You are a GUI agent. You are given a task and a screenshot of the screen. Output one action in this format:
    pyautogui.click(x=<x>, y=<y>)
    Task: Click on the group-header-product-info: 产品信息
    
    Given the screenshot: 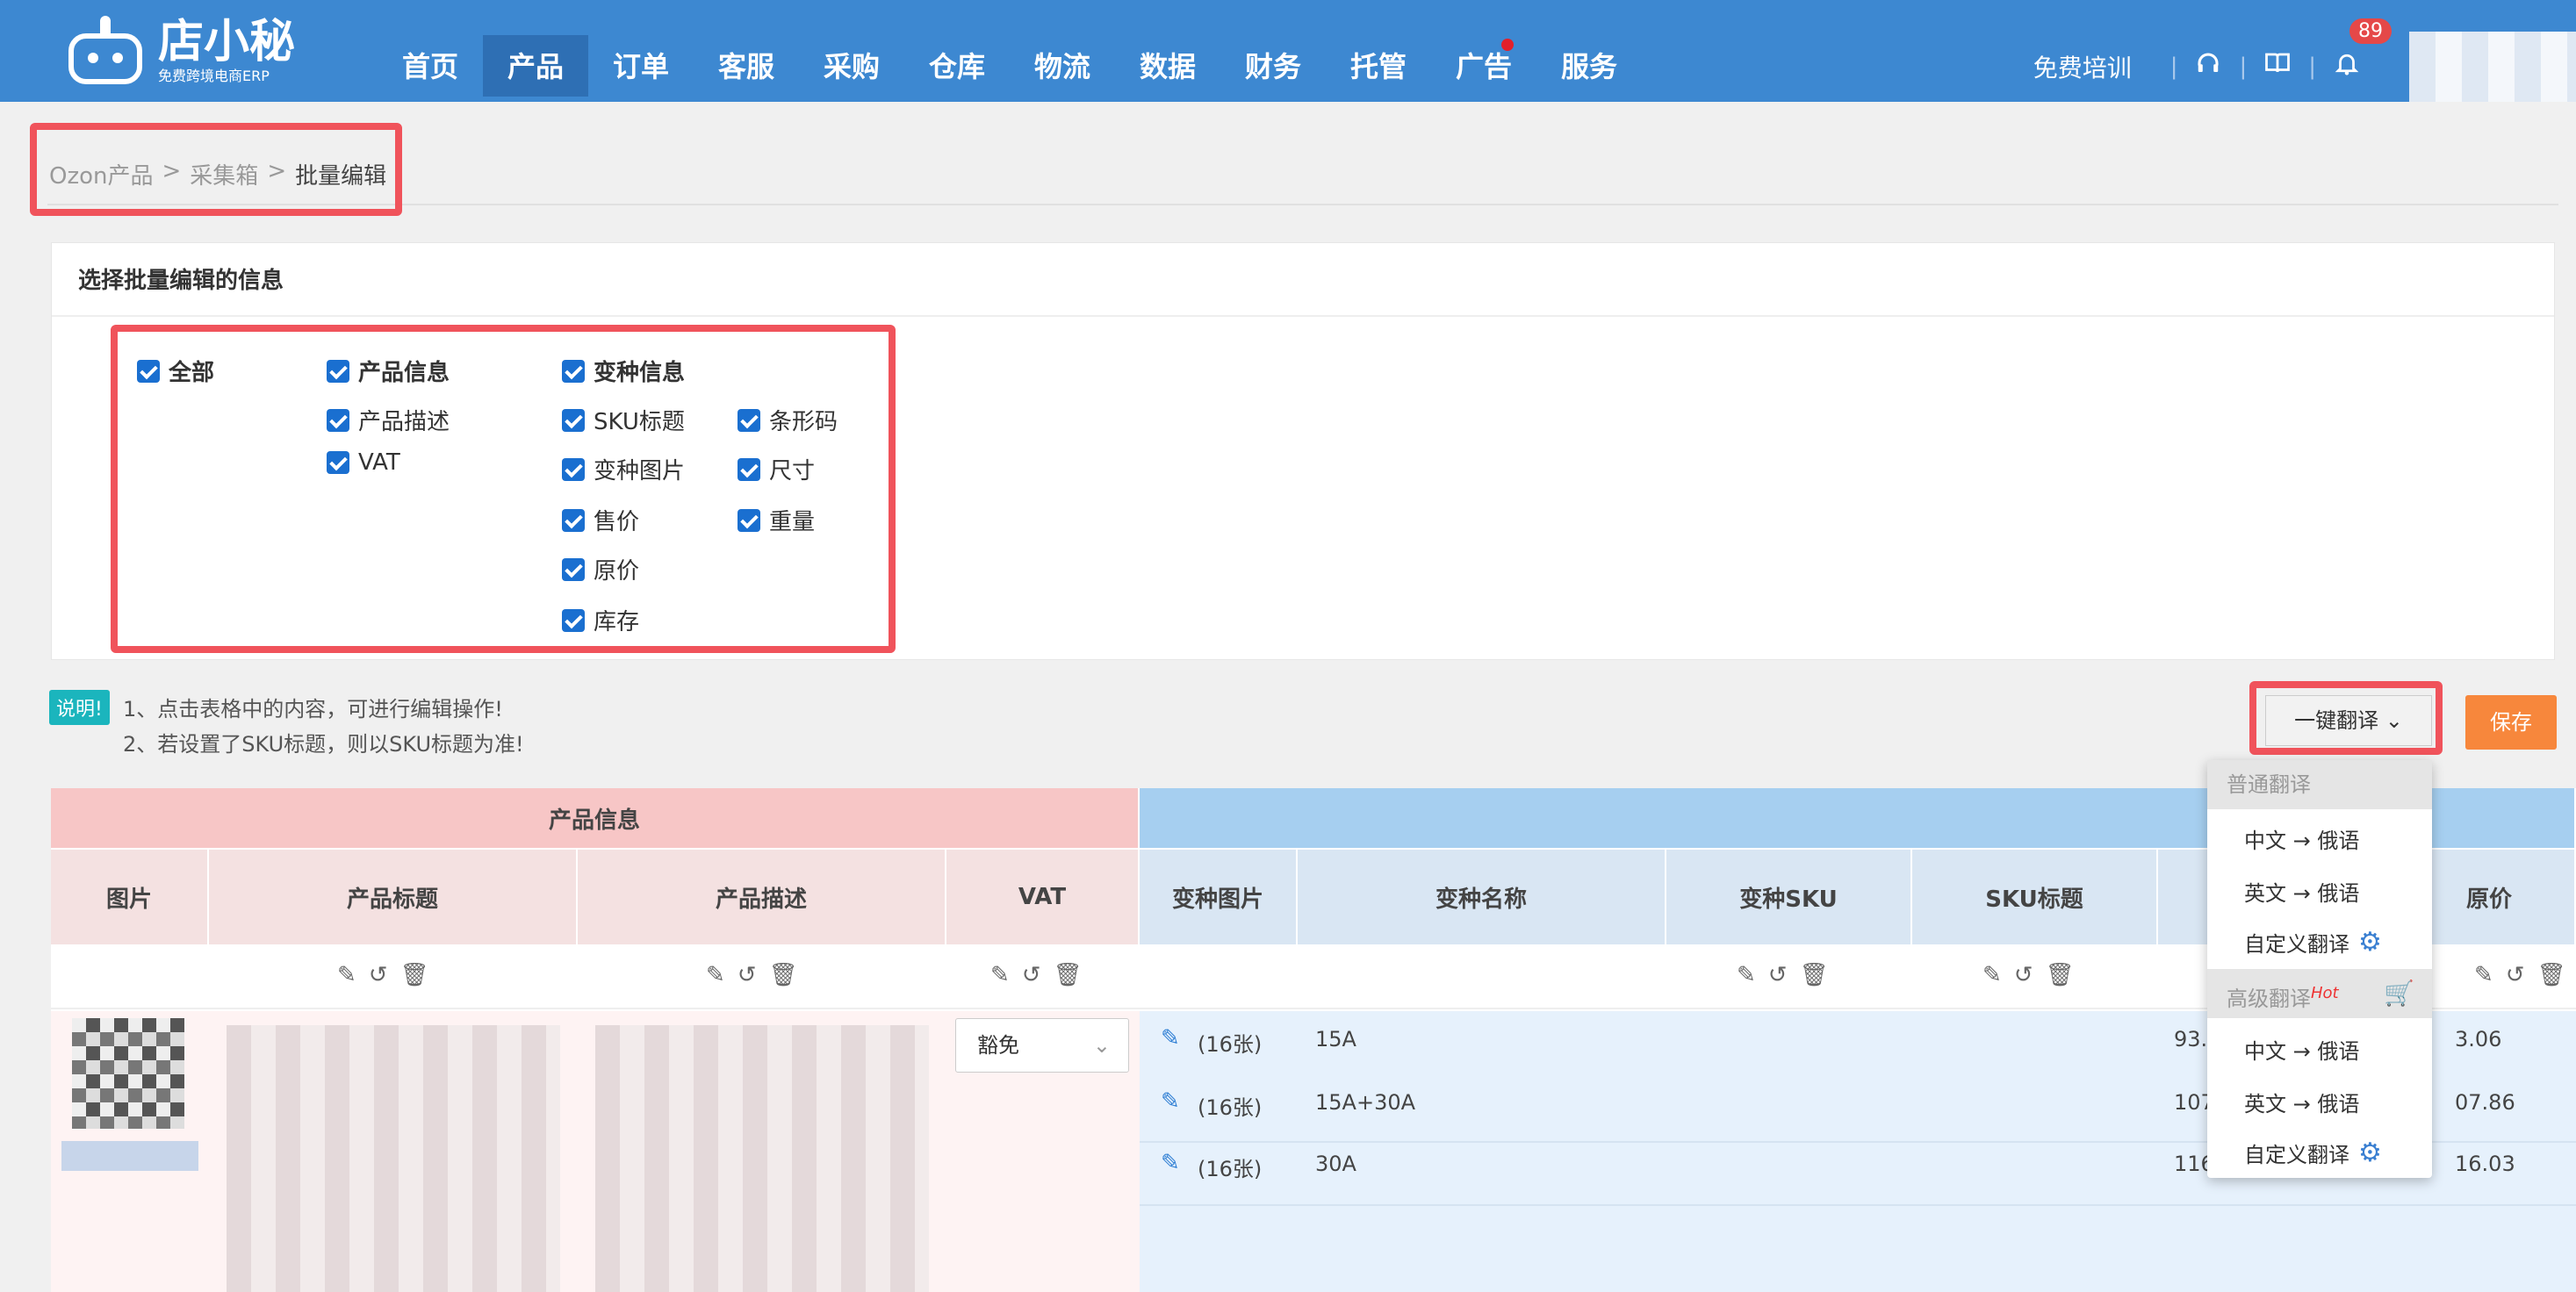 What is the action you would take?
    pyautogui.click(x=595, y=819)
    